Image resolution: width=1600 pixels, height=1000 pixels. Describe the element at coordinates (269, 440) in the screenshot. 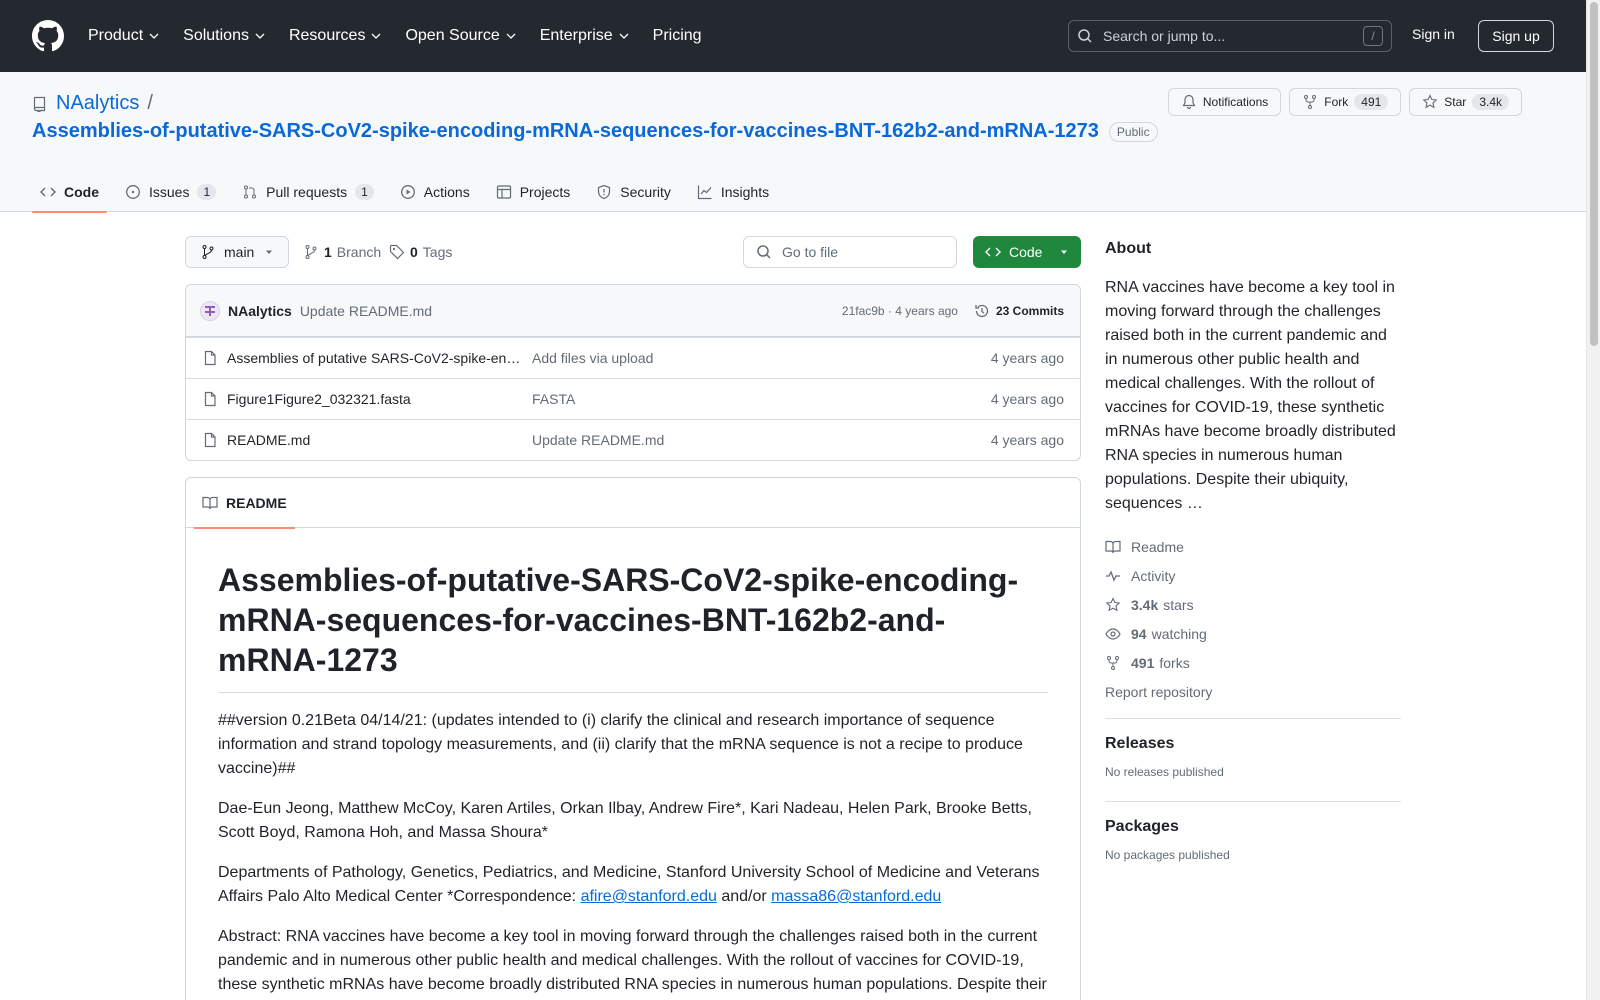

I see `file-name: README.md` at that location.